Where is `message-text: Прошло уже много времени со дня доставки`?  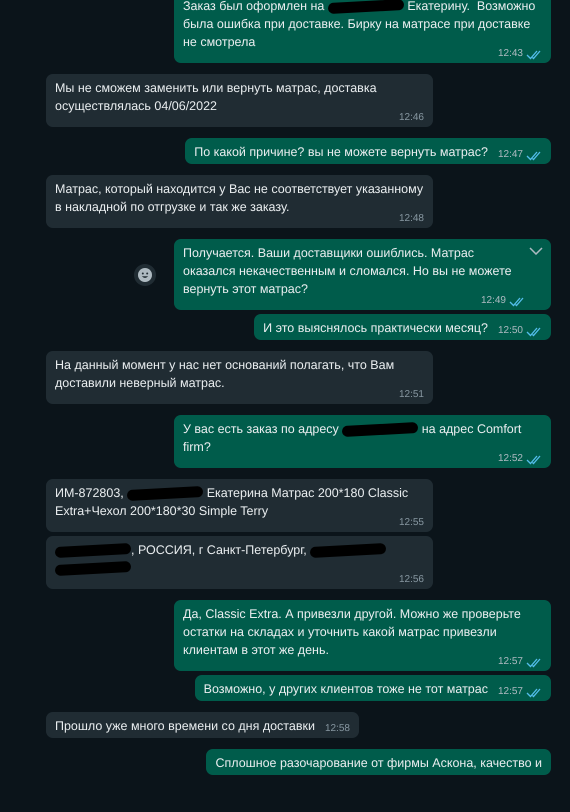
message-text: Прошло уже много времени со дня доставки is located at coordinates (185, 726).